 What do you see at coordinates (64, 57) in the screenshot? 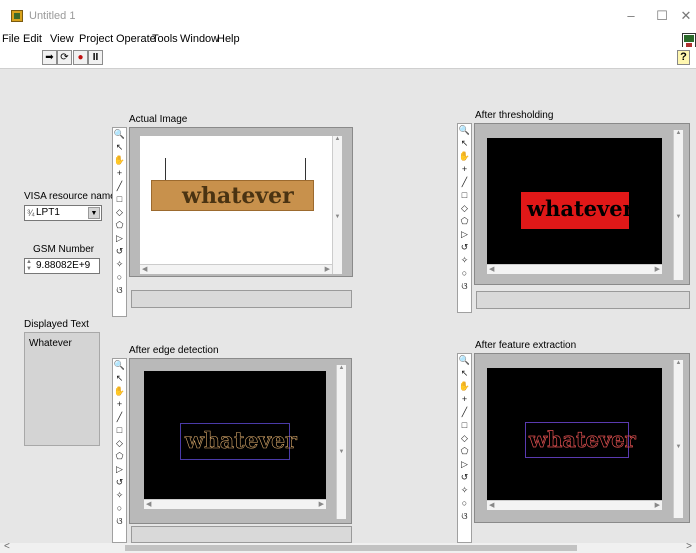
I see `run-continuously-icon: ⟳` at bounding box center [64, 57].